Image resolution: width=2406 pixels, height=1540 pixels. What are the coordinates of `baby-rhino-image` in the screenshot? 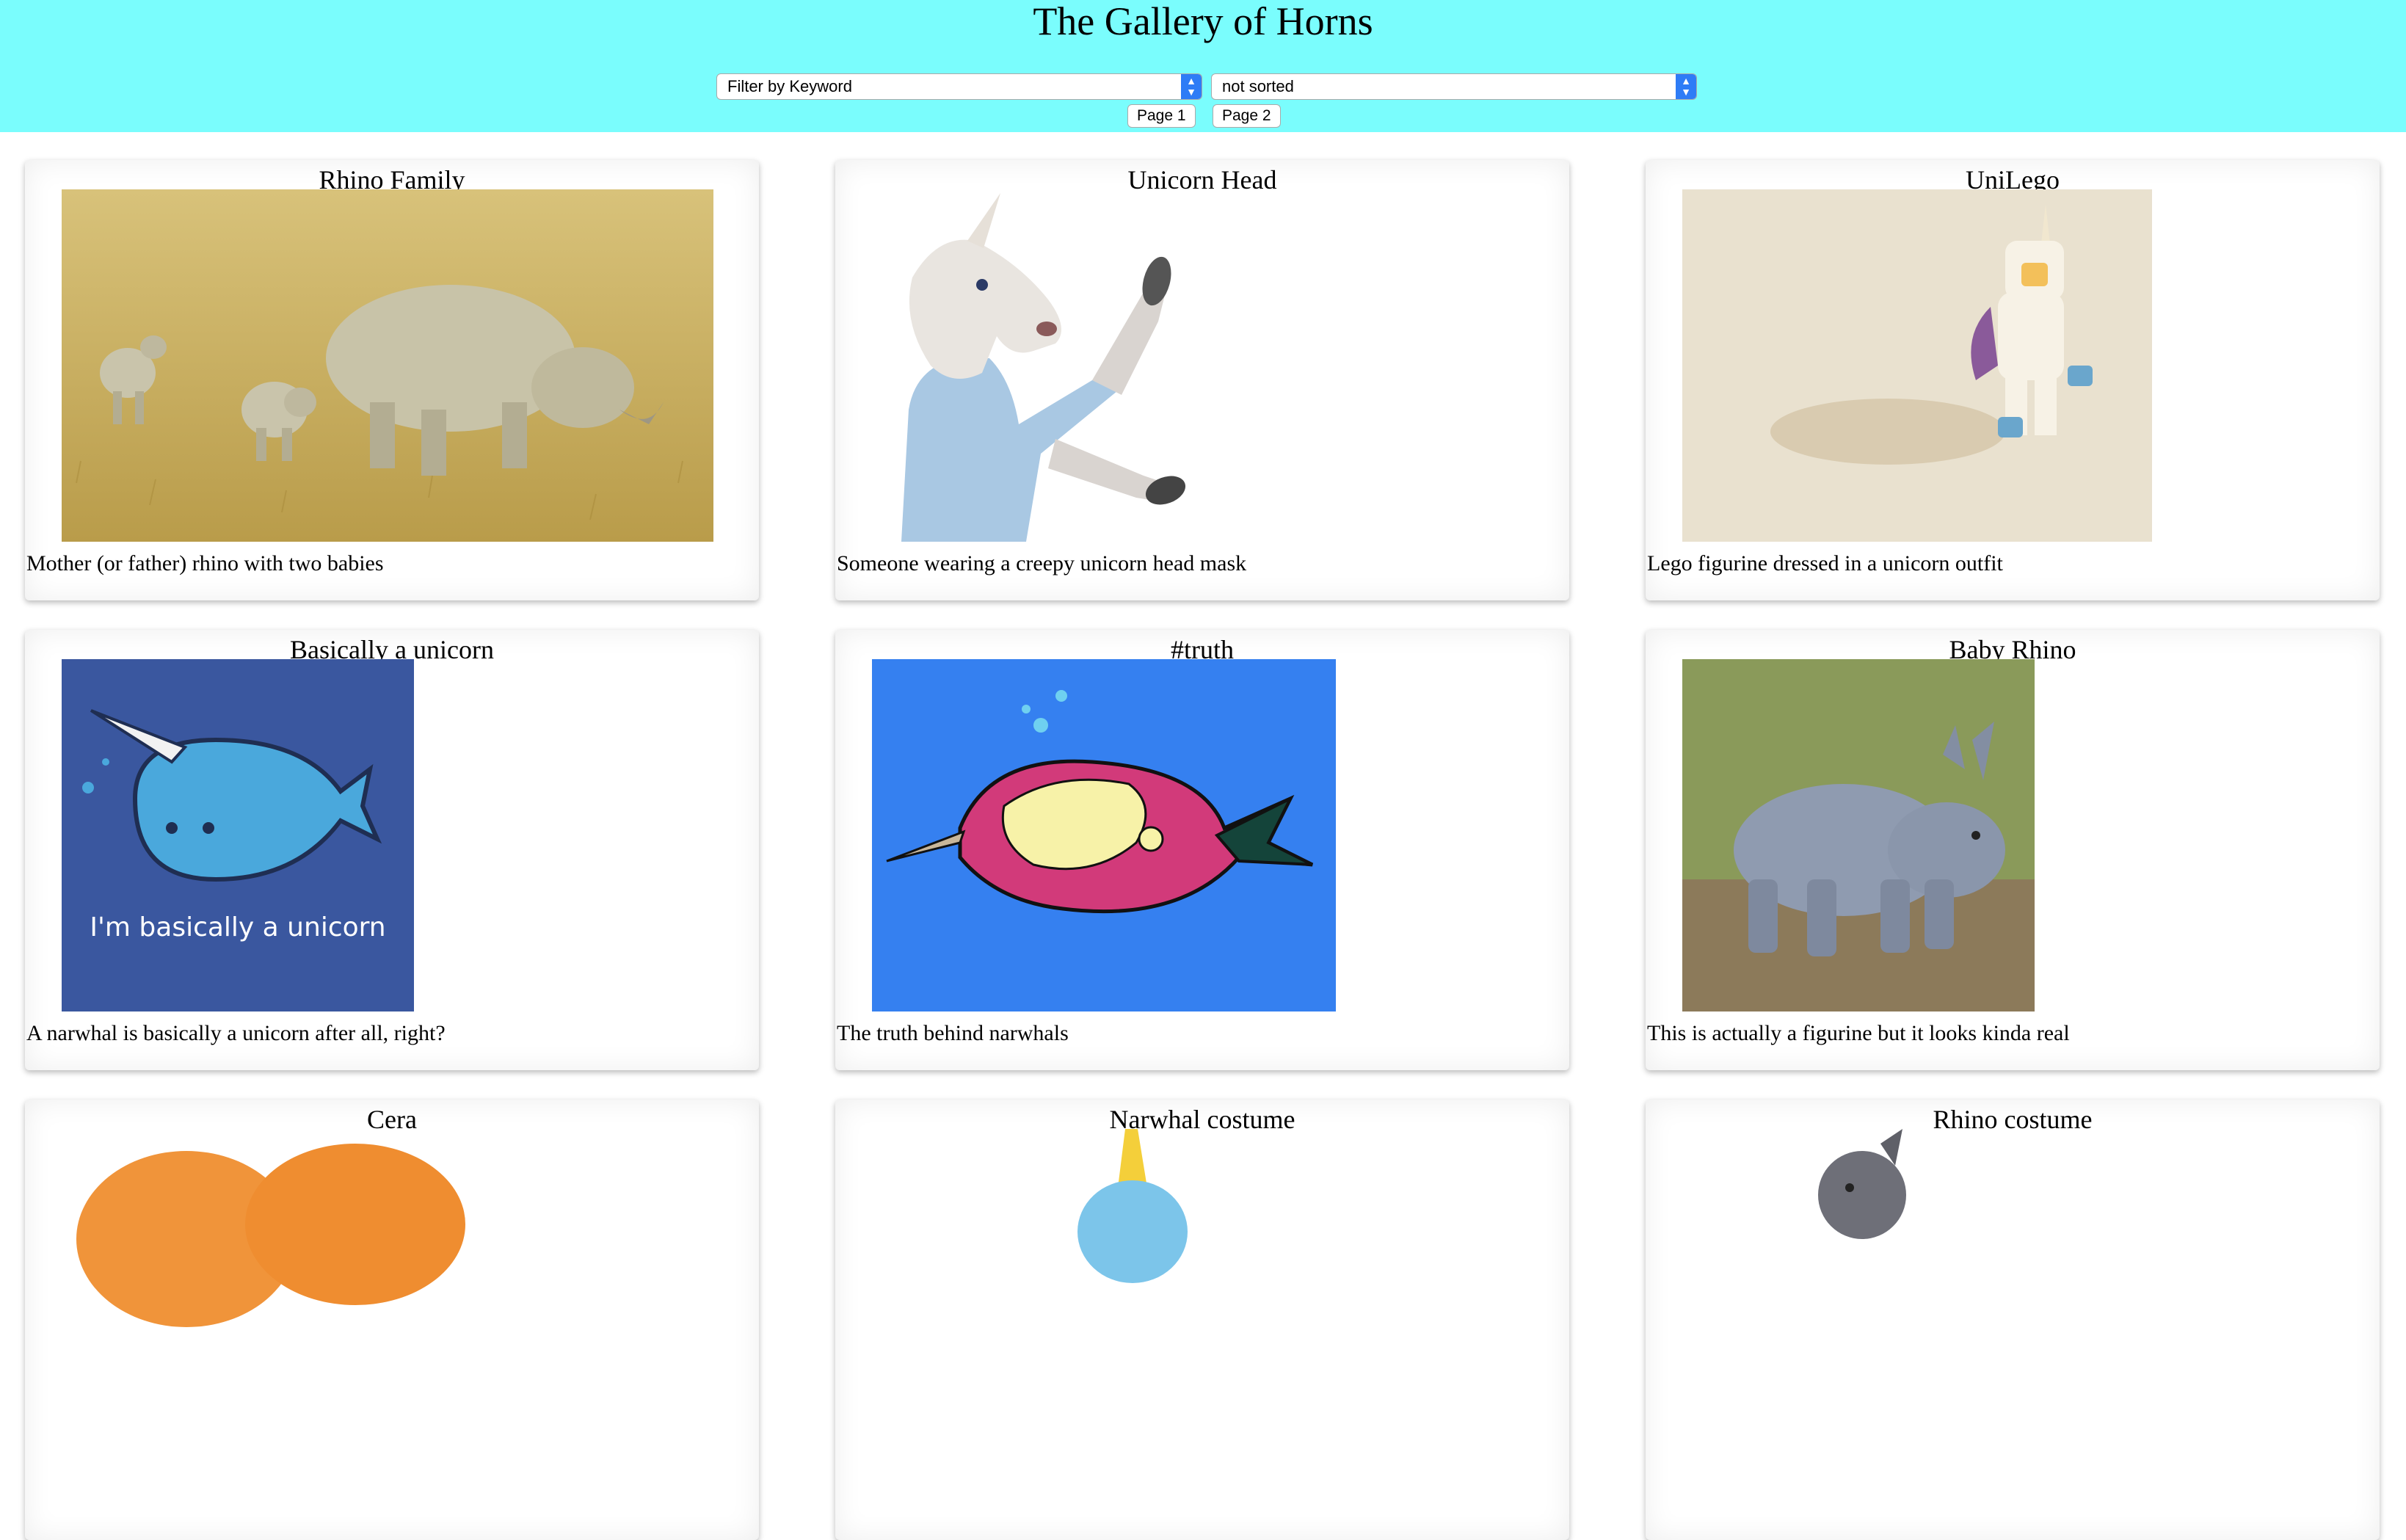 It's located at (1858, 835).